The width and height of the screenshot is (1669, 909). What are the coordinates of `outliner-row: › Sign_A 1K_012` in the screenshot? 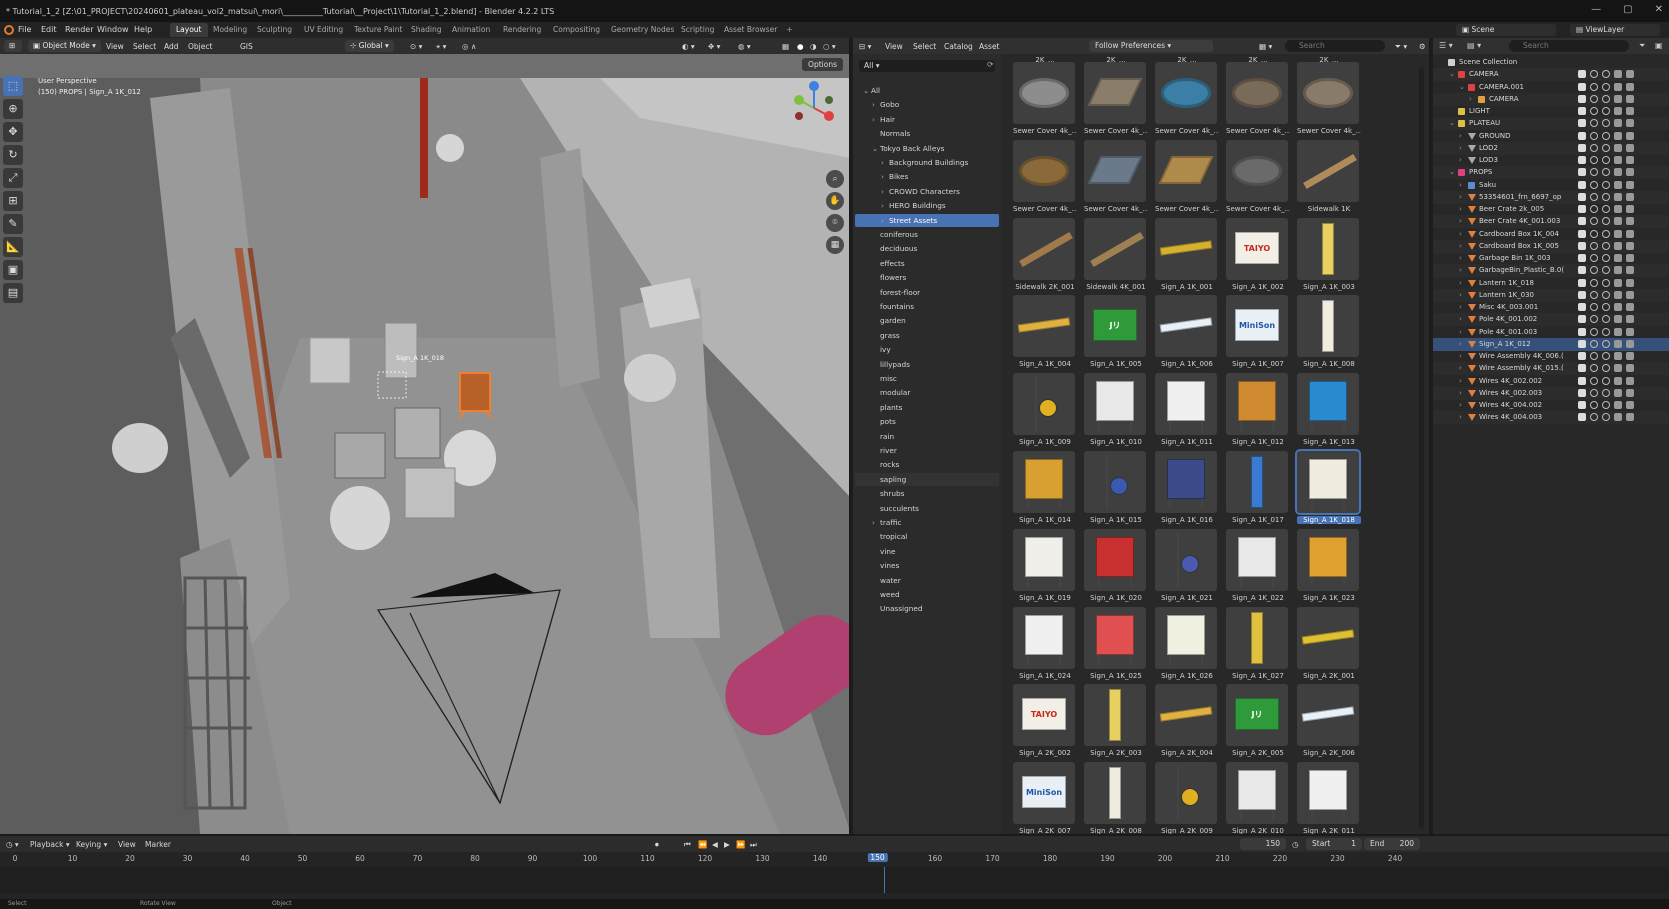 It's located at (1551, 344).